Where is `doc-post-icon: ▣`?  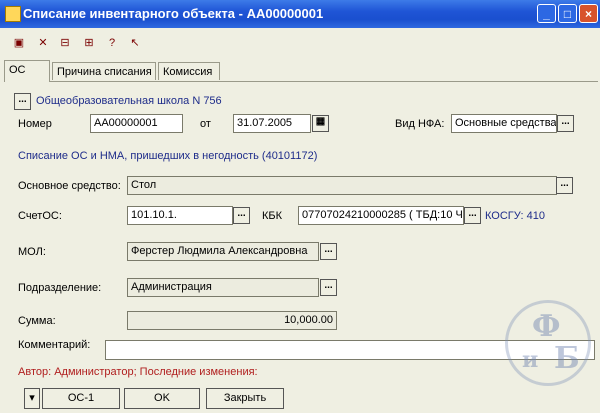 doc-post-icon: ▣ is located at coordinates (19, 43).